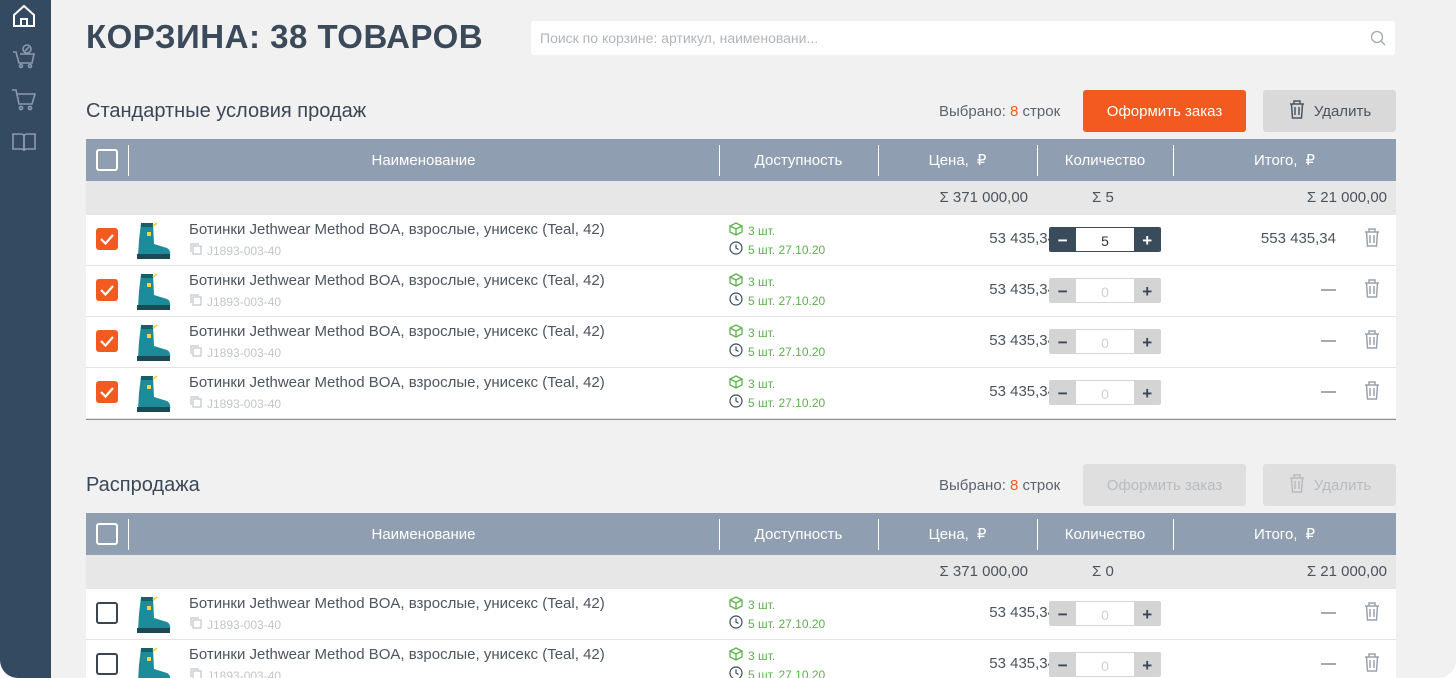  What do you see at coordinates (24, 99) in the screenshot?
I see `cart-icon` at bounding box center [24, 99].